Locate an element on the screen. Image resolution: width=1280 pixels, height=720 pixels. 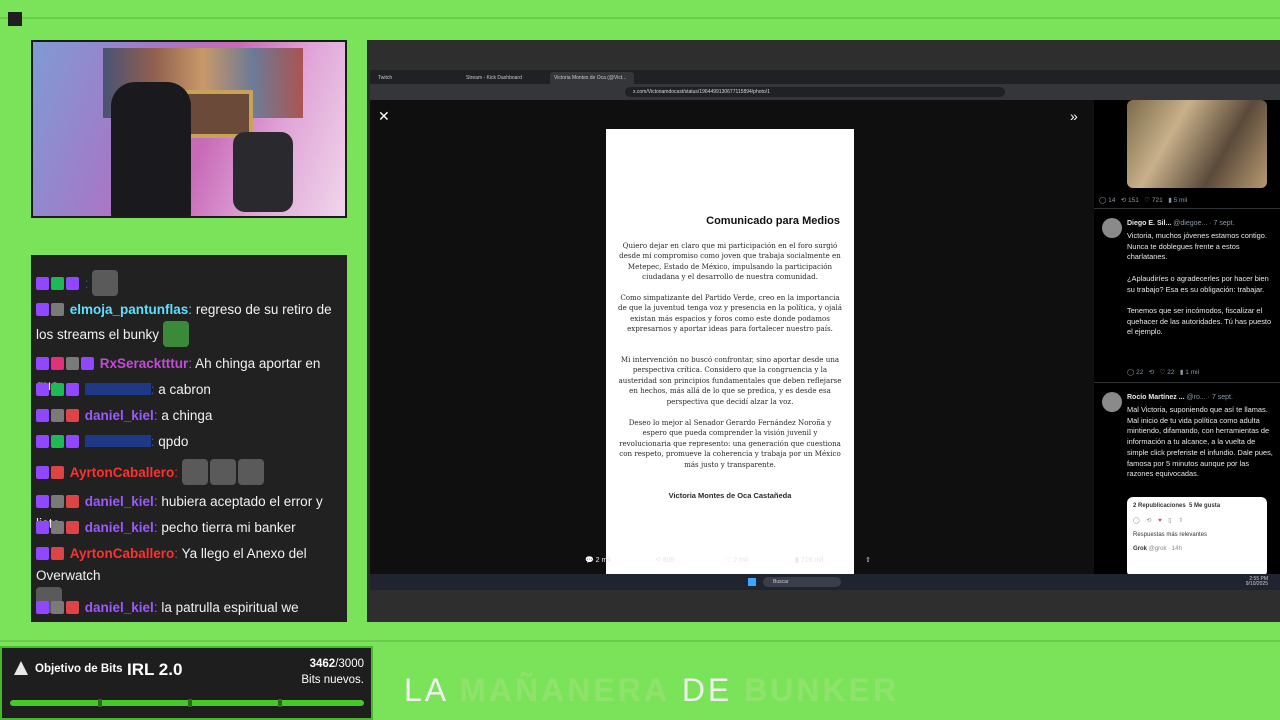
monkey-emote-icon is located at coordinates (194, 472).